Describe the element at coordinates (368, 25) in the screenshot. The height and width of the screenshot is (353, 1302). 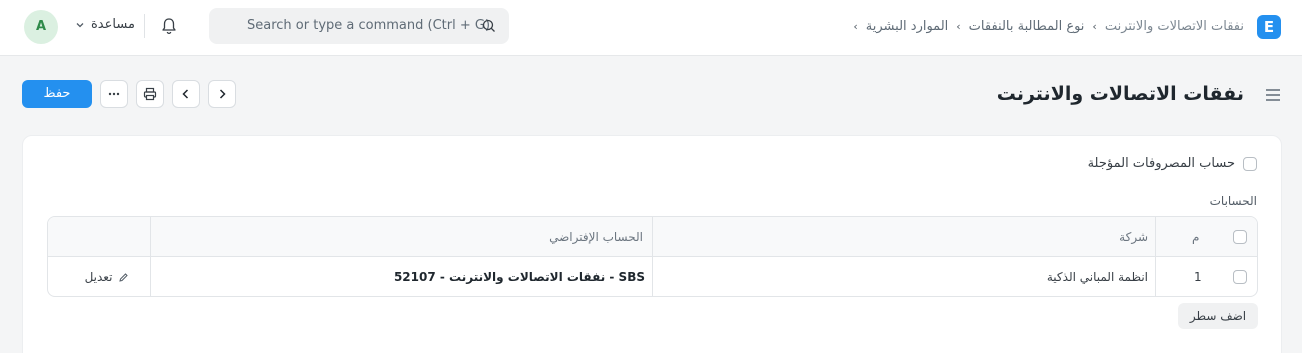
I see `search-input: Search or type a command (Ctrl + G)` at that location.